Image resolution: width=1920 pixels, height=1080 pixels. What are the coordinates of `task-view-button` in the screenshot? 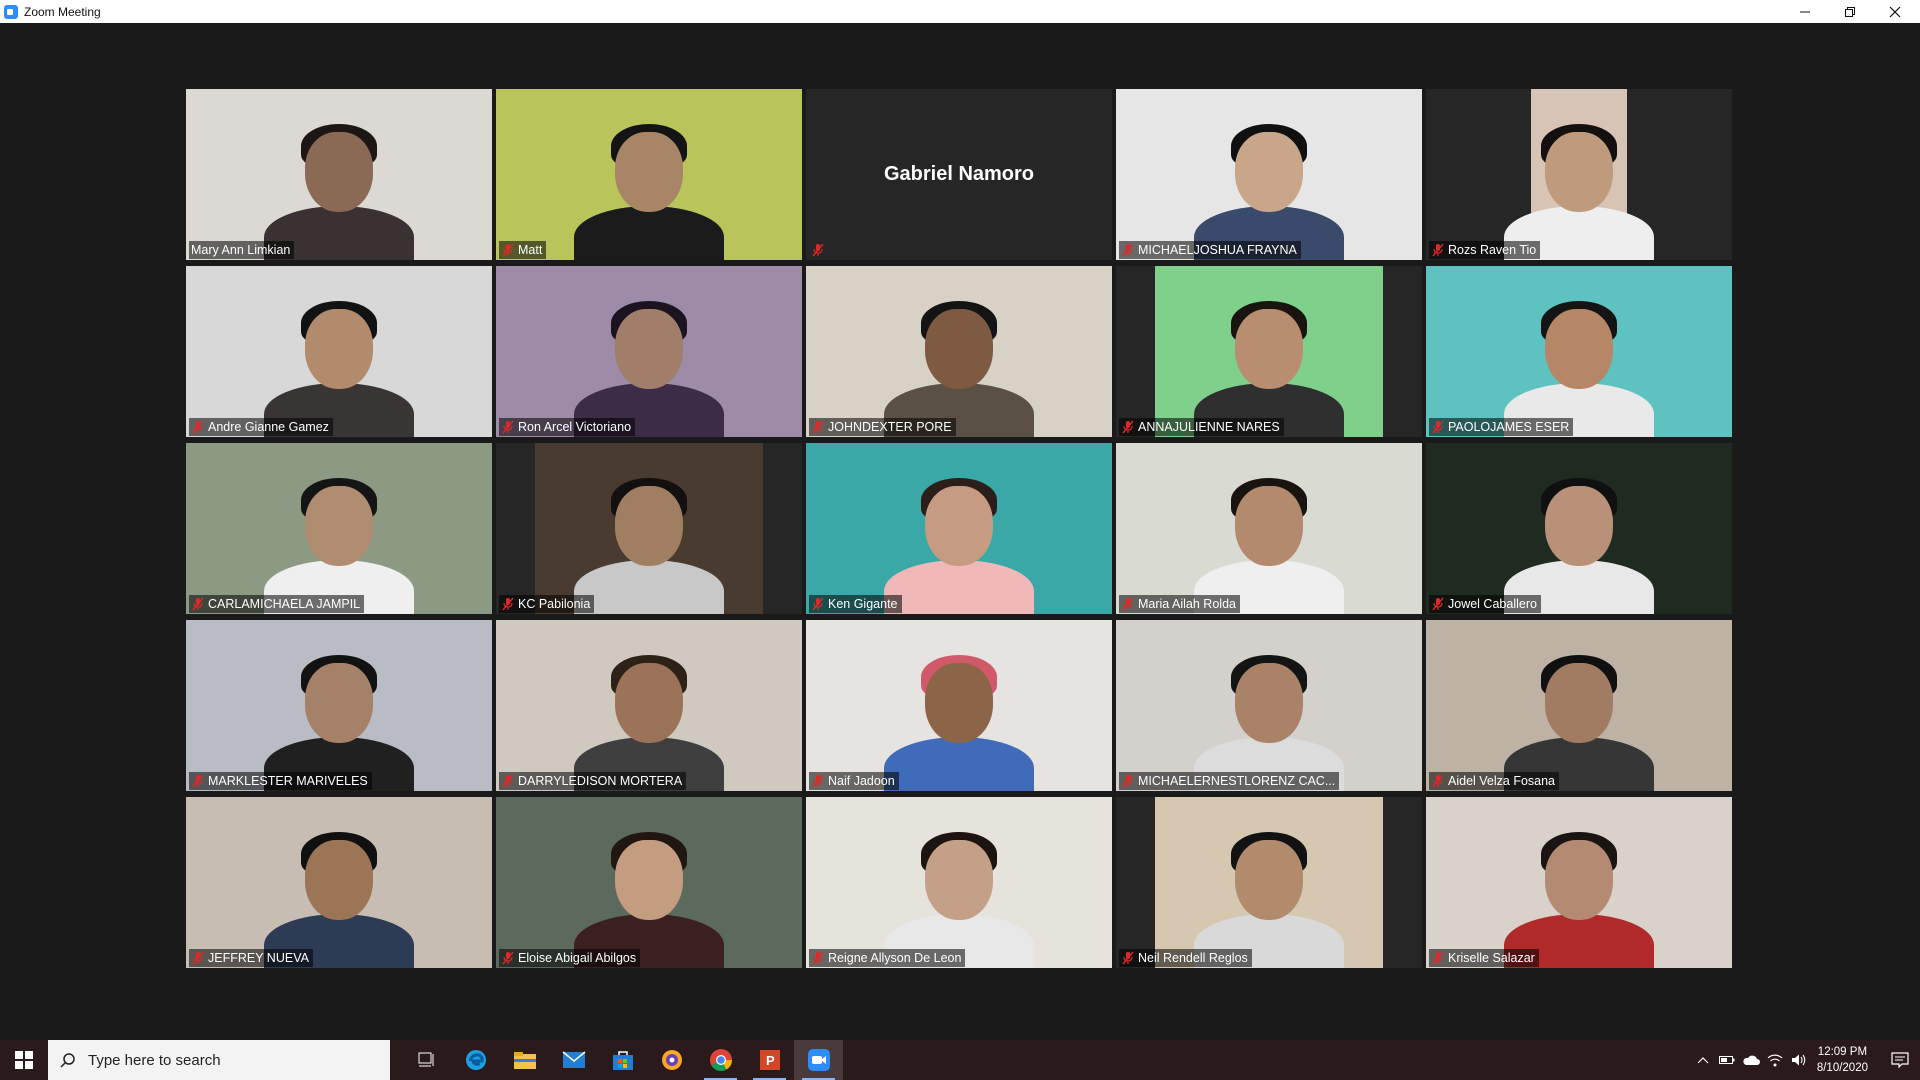 It's located at (426, 1060).